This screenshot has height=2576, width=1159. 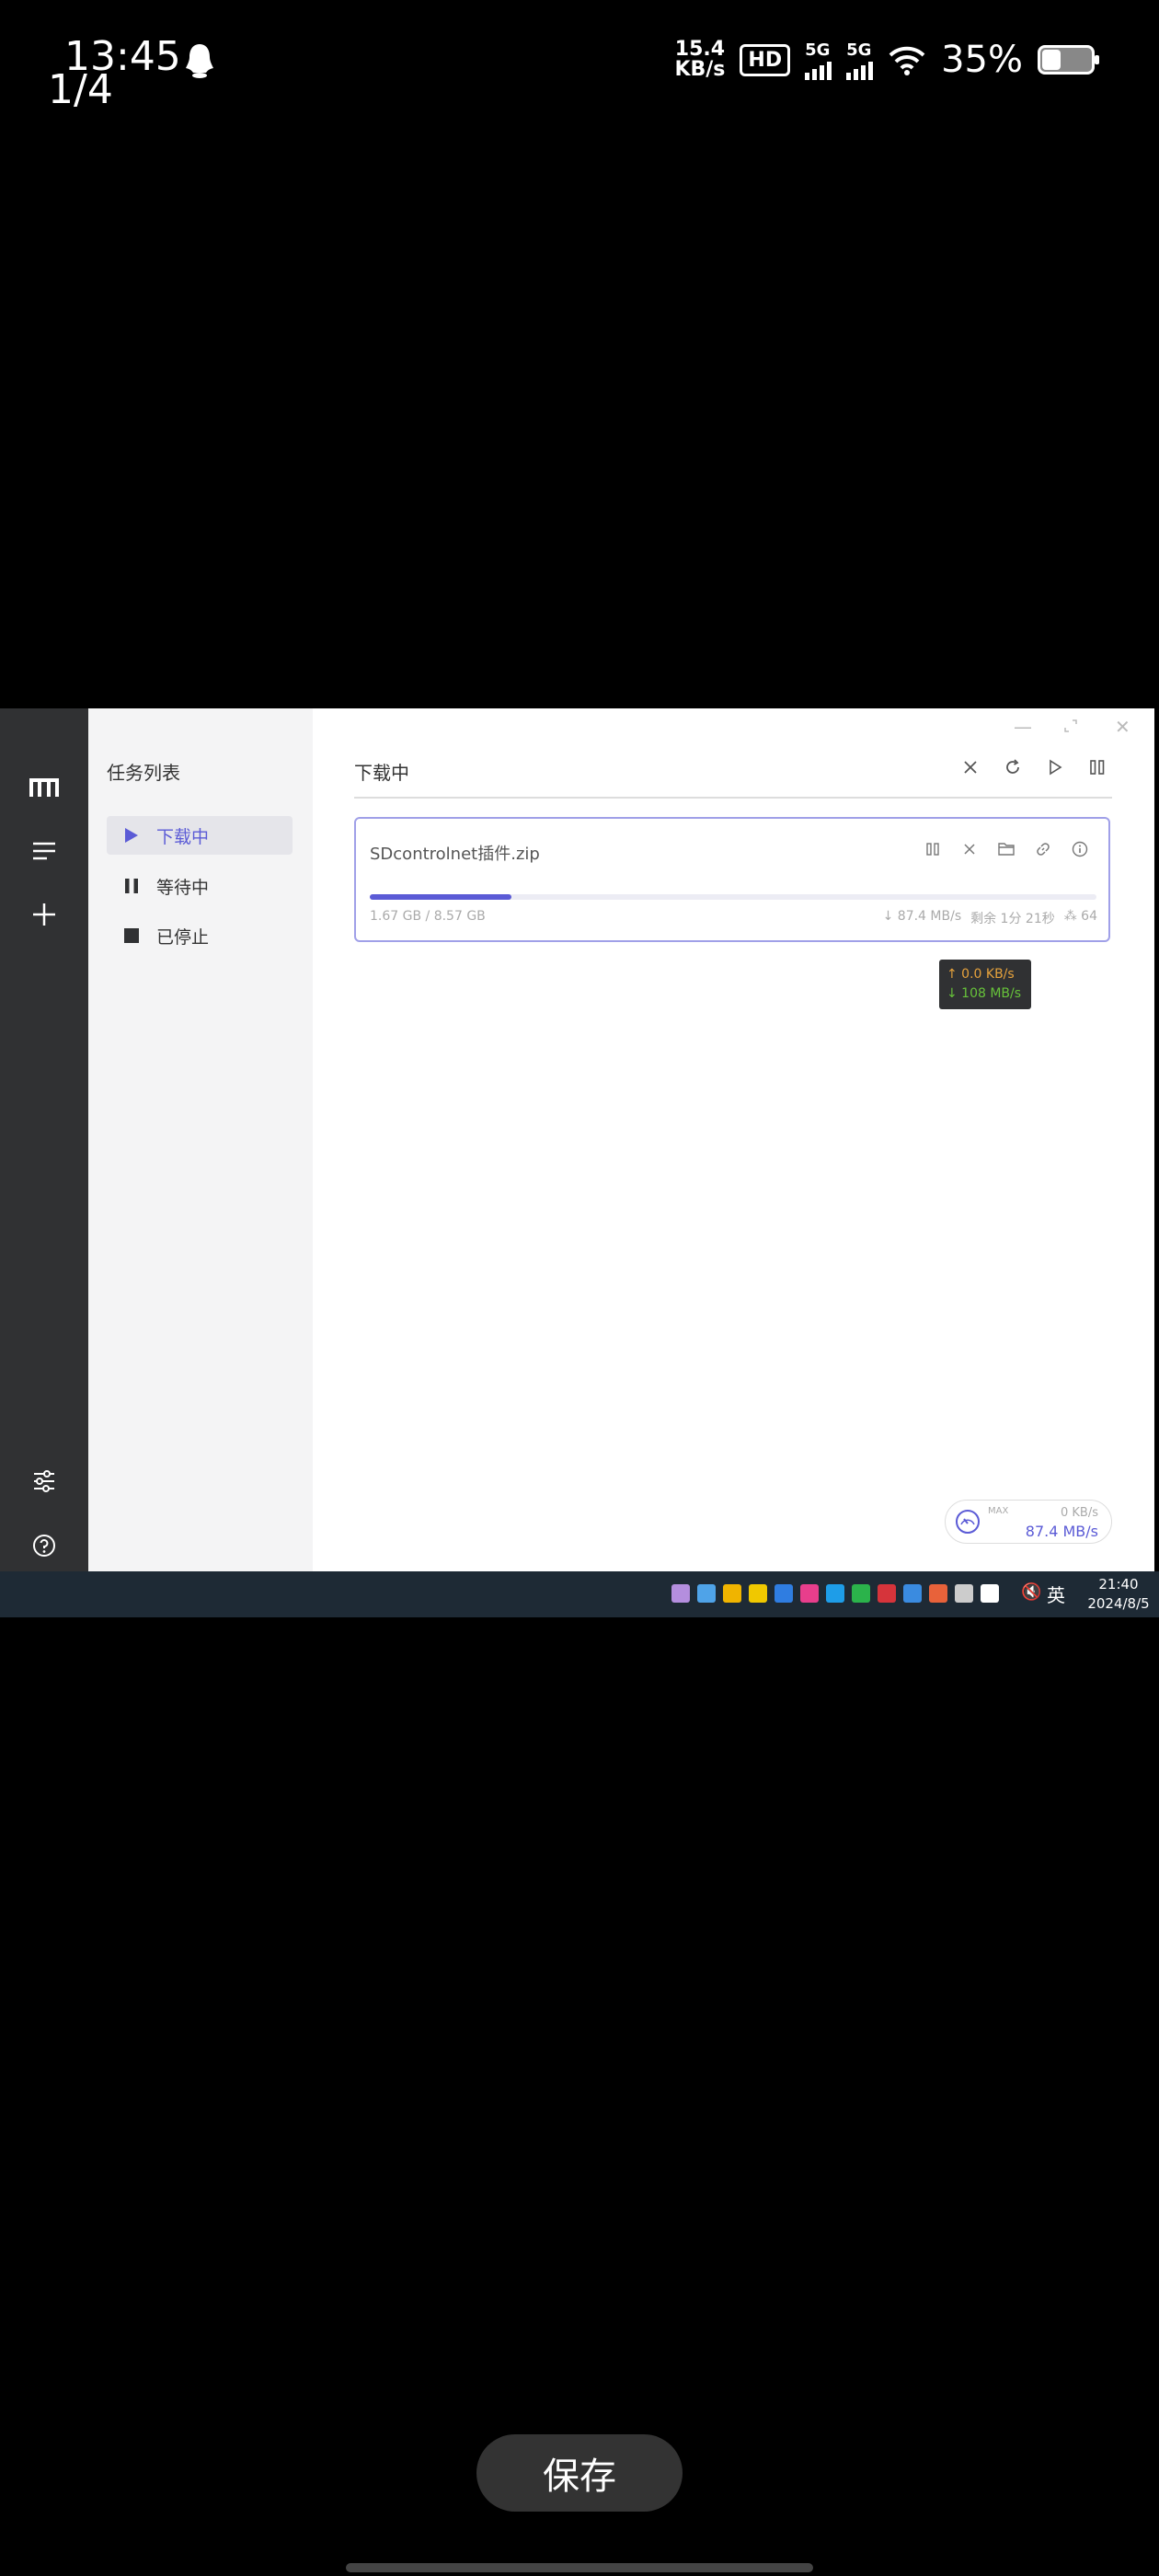 I want to click on divider, so click(x=733, y=798).